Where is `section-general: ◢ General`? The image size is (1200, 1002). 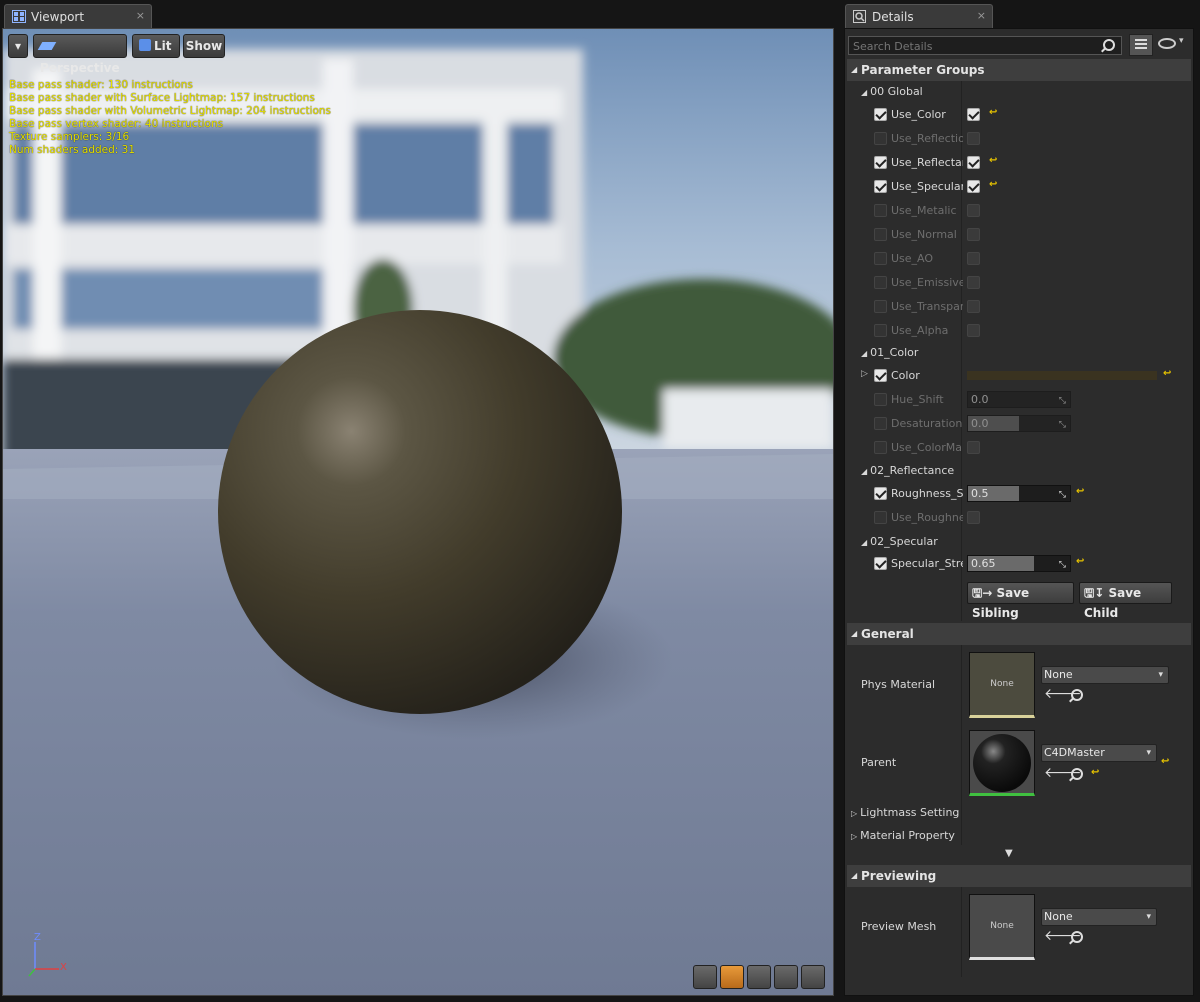
section-general: ◢ General is located at coordinates (1019, 634).